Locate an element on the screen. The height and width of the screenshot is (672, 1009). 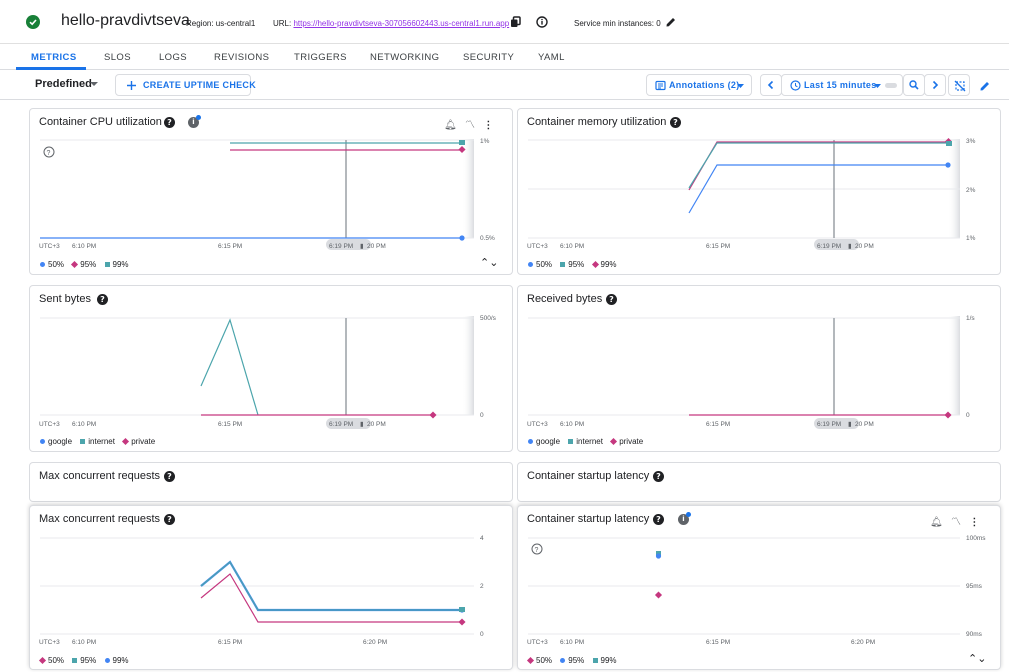
predefined-dropdown: Predefined is located at coordinates (63, 84).